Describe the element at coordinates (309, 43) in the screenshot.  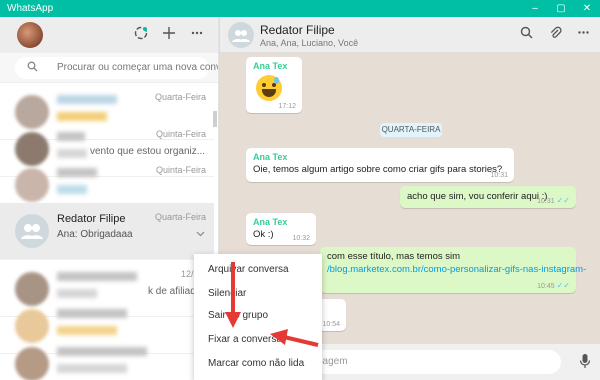
I see `conversation-members: Ana, Ana, Luciano, Você` at that location.